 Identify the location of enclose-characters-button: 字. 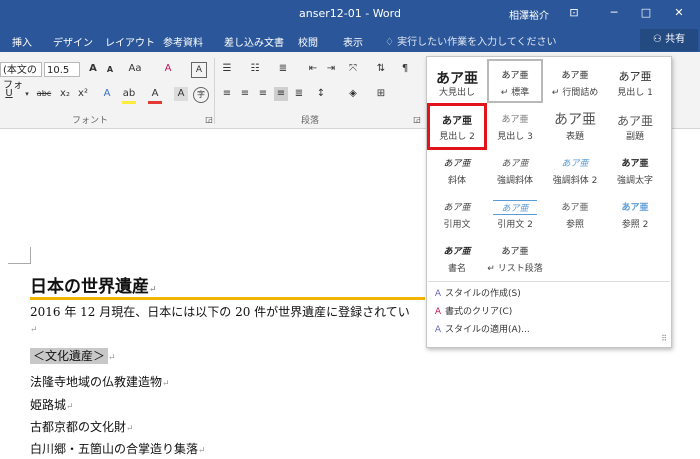
(201, 95).